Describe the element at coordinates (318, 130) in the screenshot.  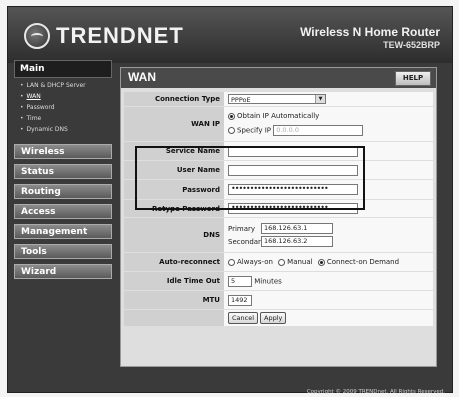
I see `specify-ip-input: 0.0.0.0` at that location.